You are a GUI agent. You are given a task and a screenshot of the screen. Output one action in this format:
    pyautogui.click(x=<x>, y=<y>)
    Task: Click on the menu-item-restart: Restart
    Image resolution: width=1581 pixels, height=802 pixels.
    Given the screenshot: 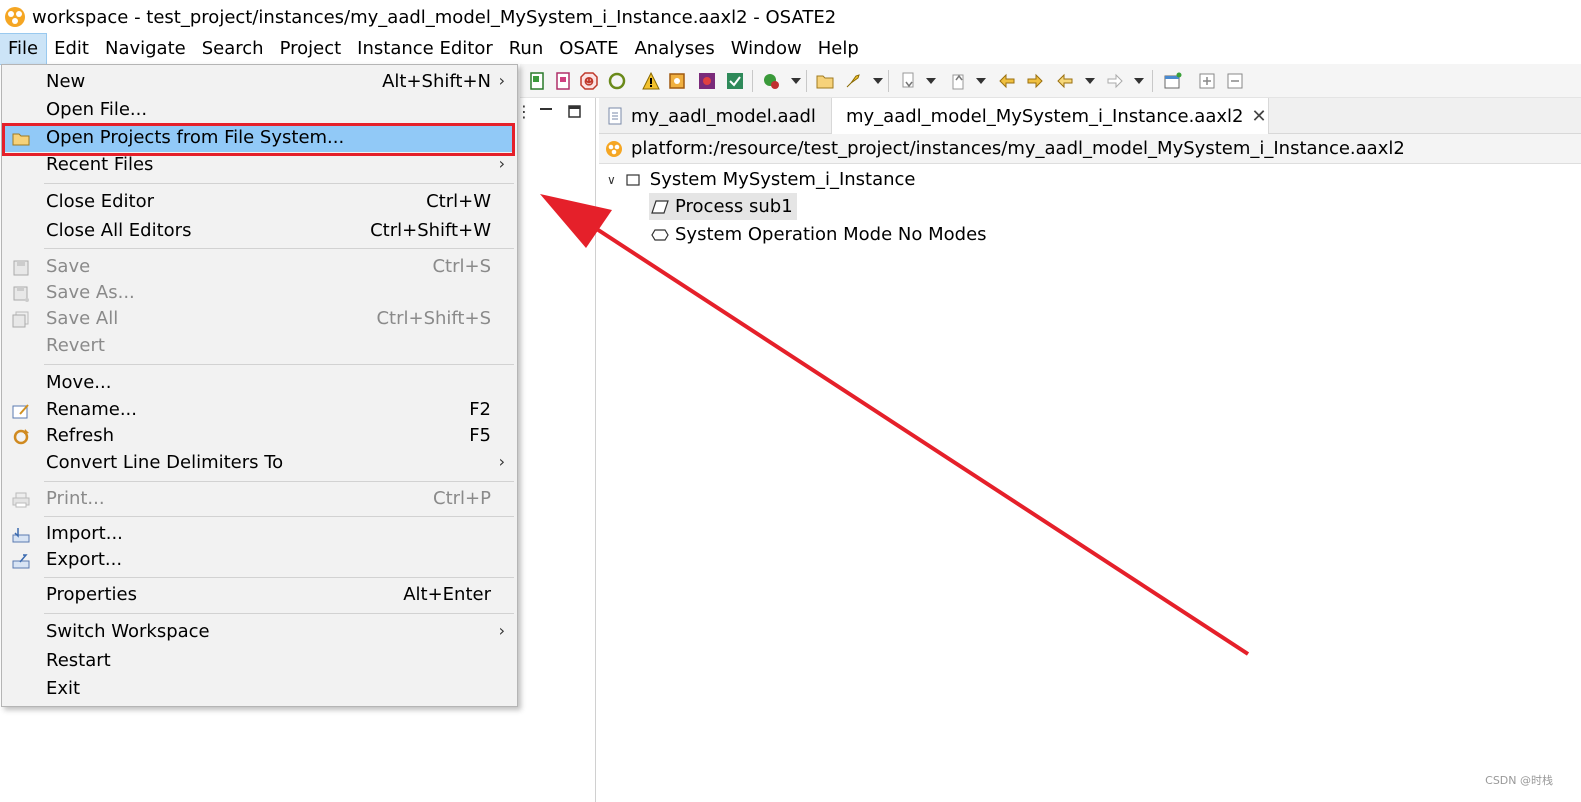 What is the action you would take?
    pyautogui.click(x=259, y=661)
    